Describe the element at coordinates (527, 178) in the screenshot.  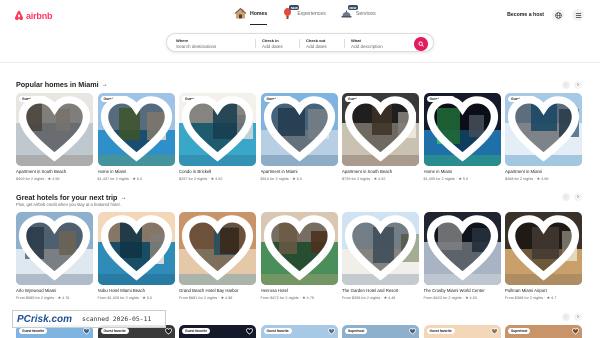
I see `listing-price-rating: $468 for 2 nights · ★ 4.96` at that location.